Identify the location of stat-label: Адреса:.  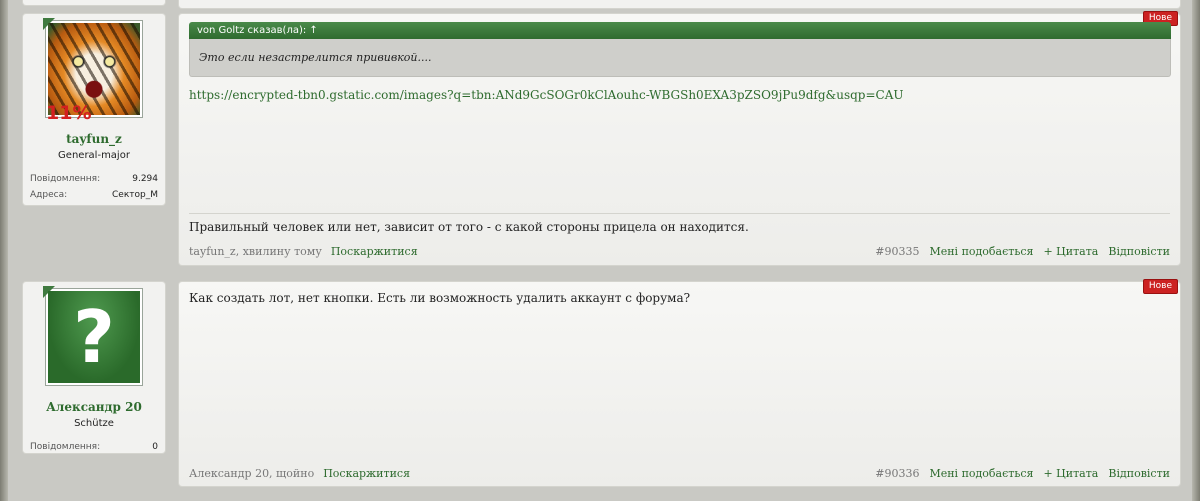
(49, 195).